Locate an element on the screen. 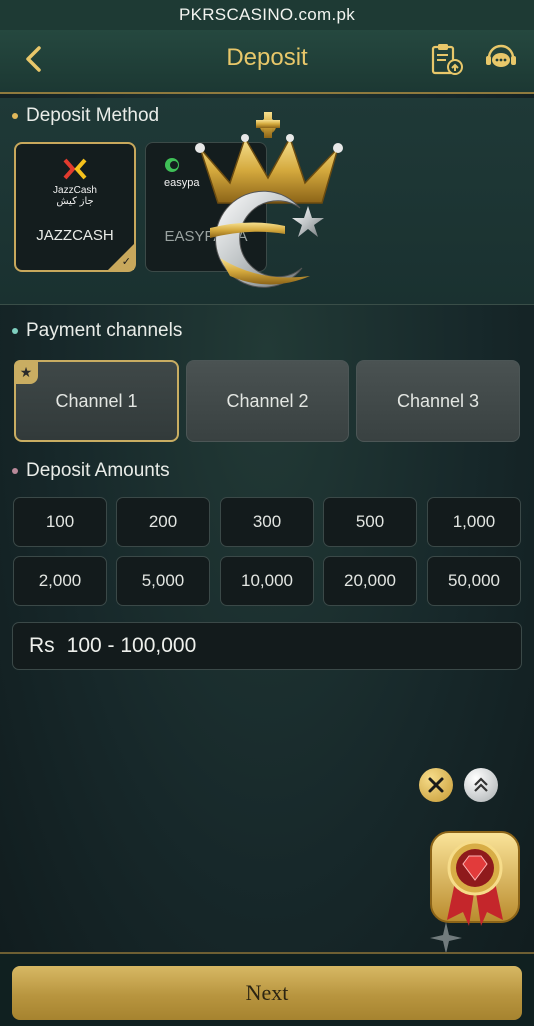 This screenshot has height=1026, width=534. next-button: Next is located at coordinates (267, 993).